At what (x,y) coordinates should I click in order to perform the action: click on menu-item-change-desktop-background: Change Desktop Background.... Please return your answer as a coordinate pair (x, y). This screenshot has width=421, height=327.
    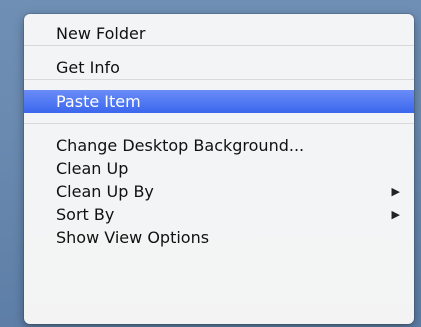
    Looking at the image, I should click on (219, 145).